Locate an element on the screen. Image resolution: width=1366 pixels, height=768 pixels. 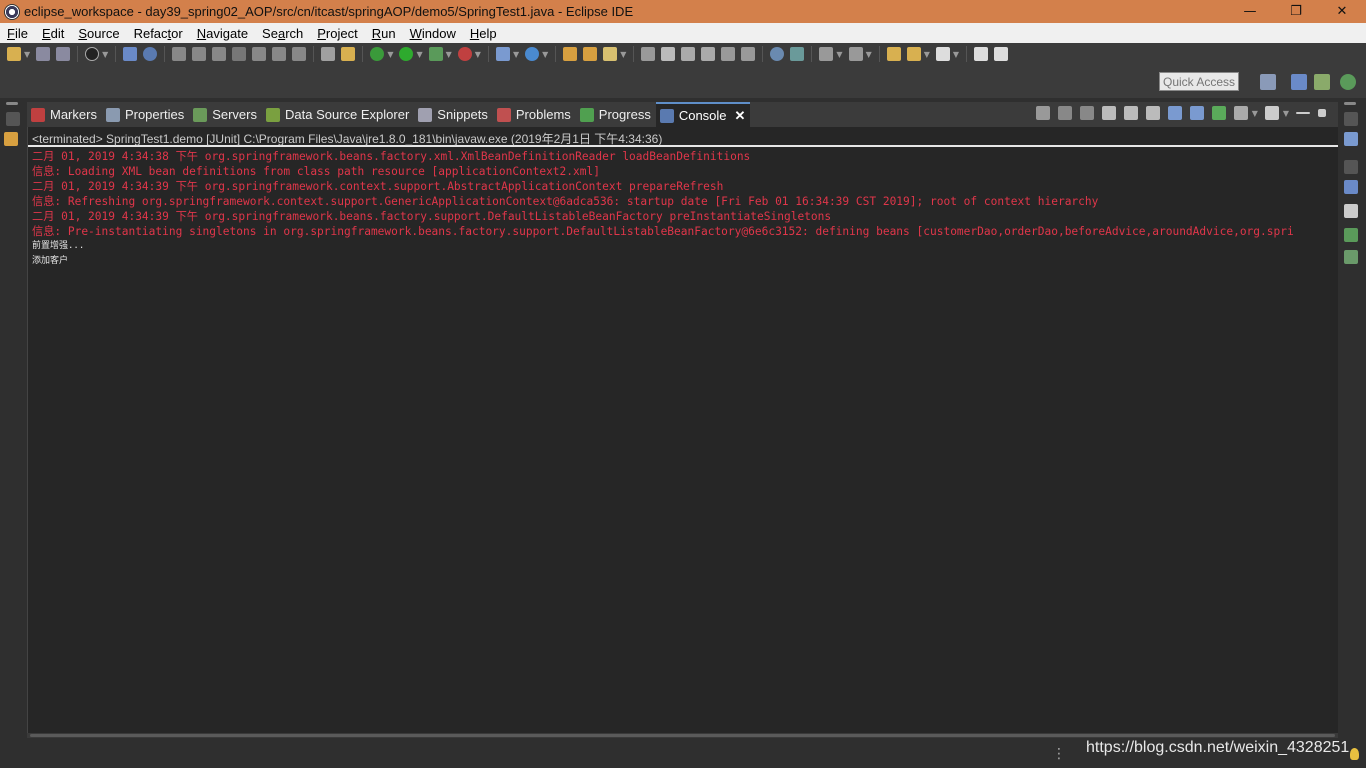
new-java-class-icon is located at coordinates (532, 54).